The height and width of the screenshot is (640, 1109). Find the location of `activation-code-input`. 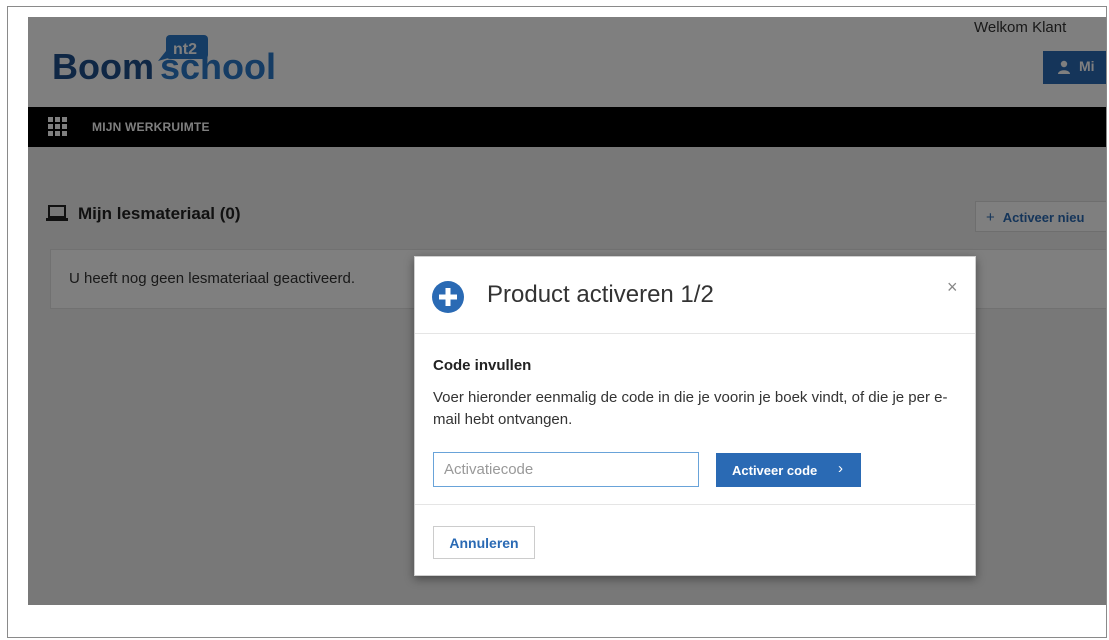

activation-code-input is located at coordinates (566, 469).